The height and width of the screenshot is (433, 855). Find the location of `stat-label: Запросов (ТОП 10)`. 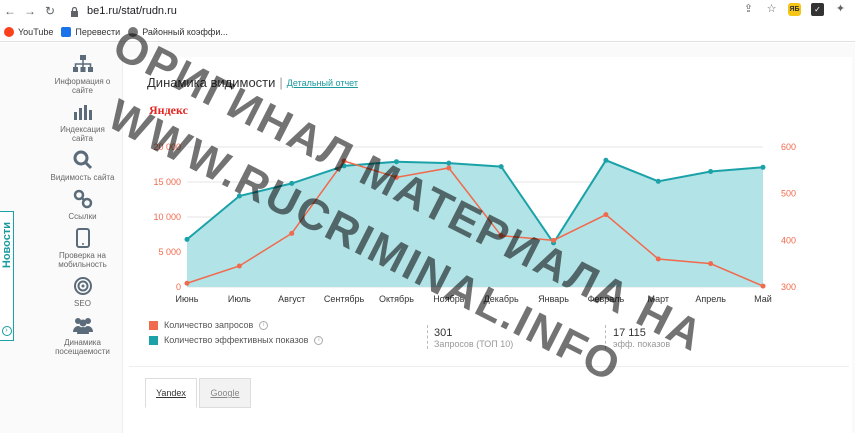

stat-label: Запросов (ТОП 10) is located at coordinates (474, 344).